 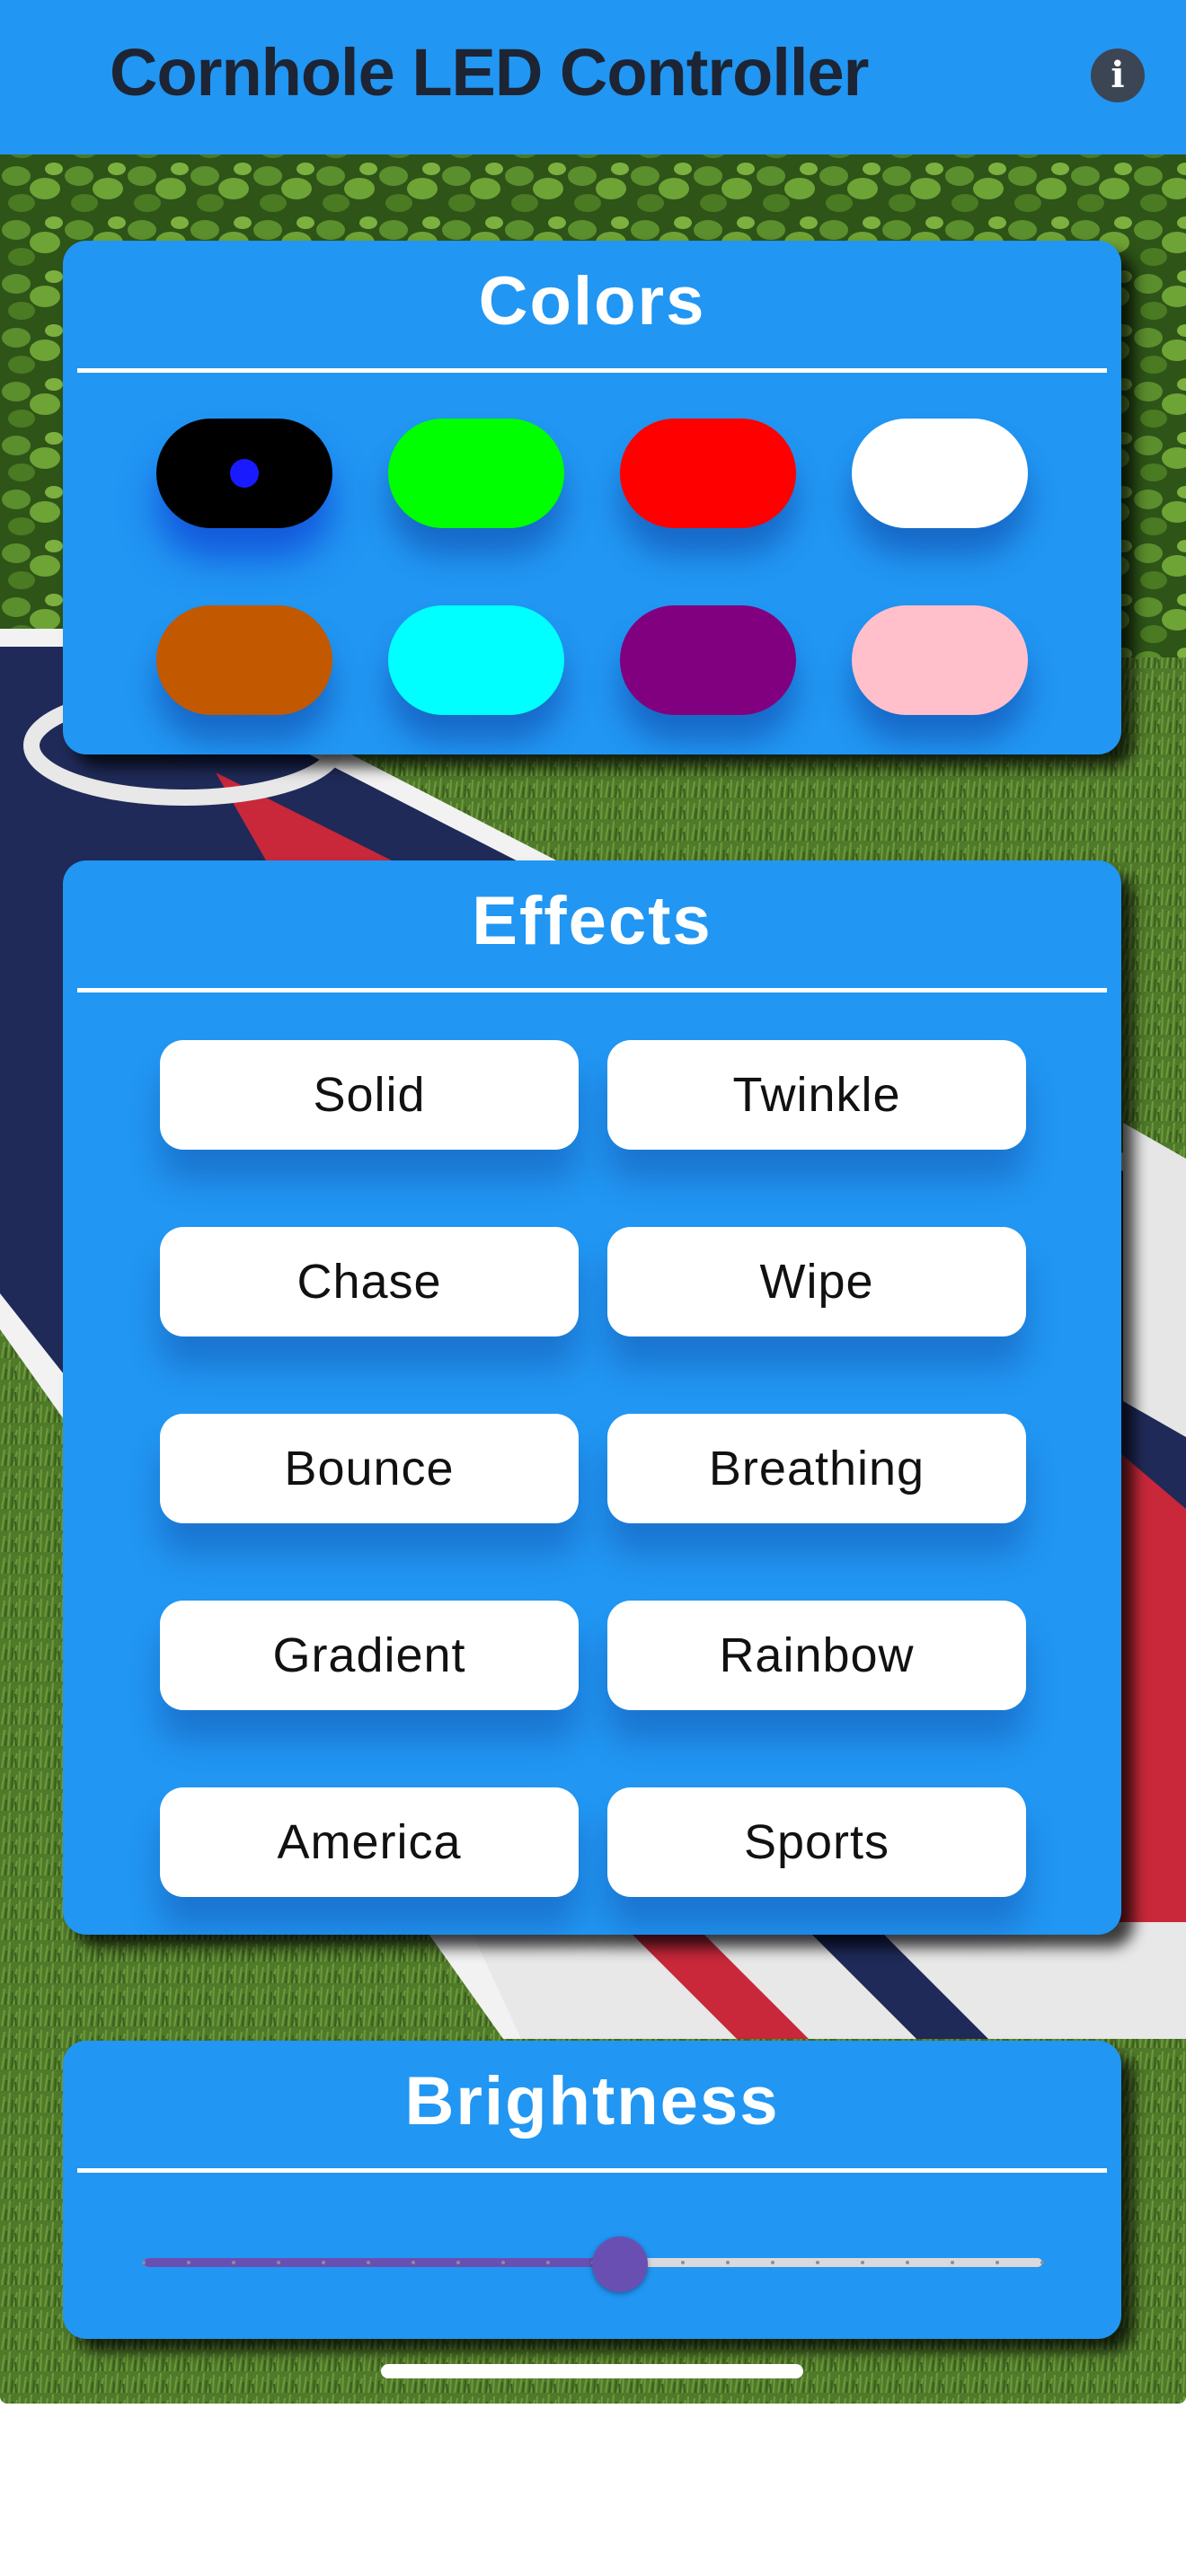 I want to click on effect-button-gradient: Gradient, so click(x=369, y=1655).